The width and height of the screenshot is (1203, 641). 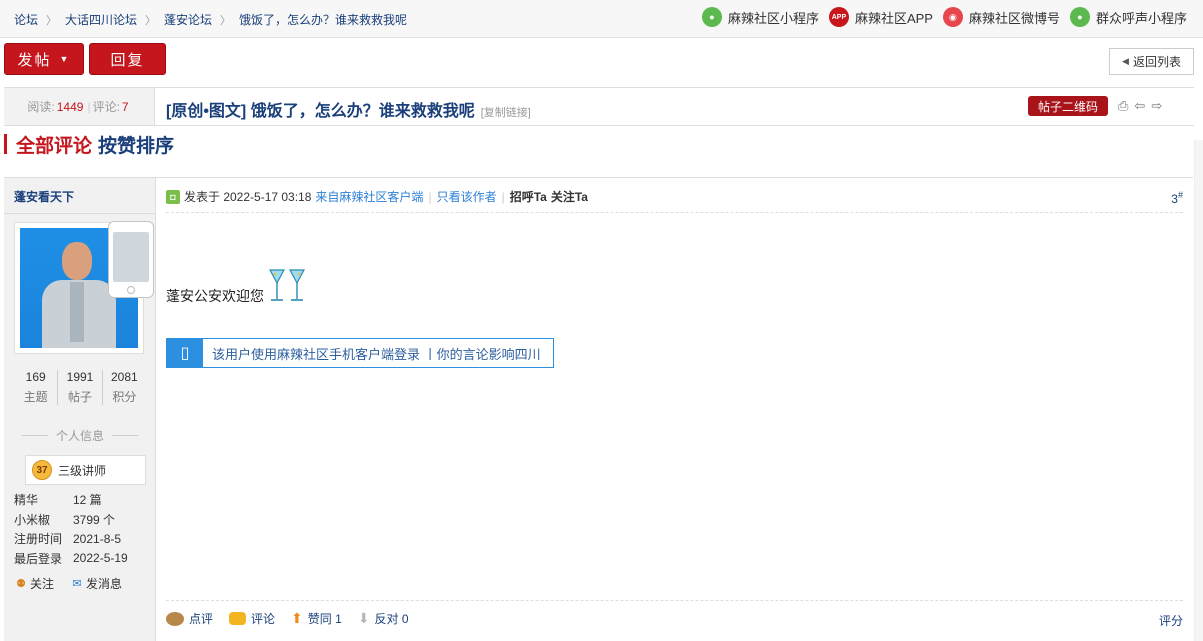 I want to click on stat-posts: 1991 帖子, so click(x=80, y=387).